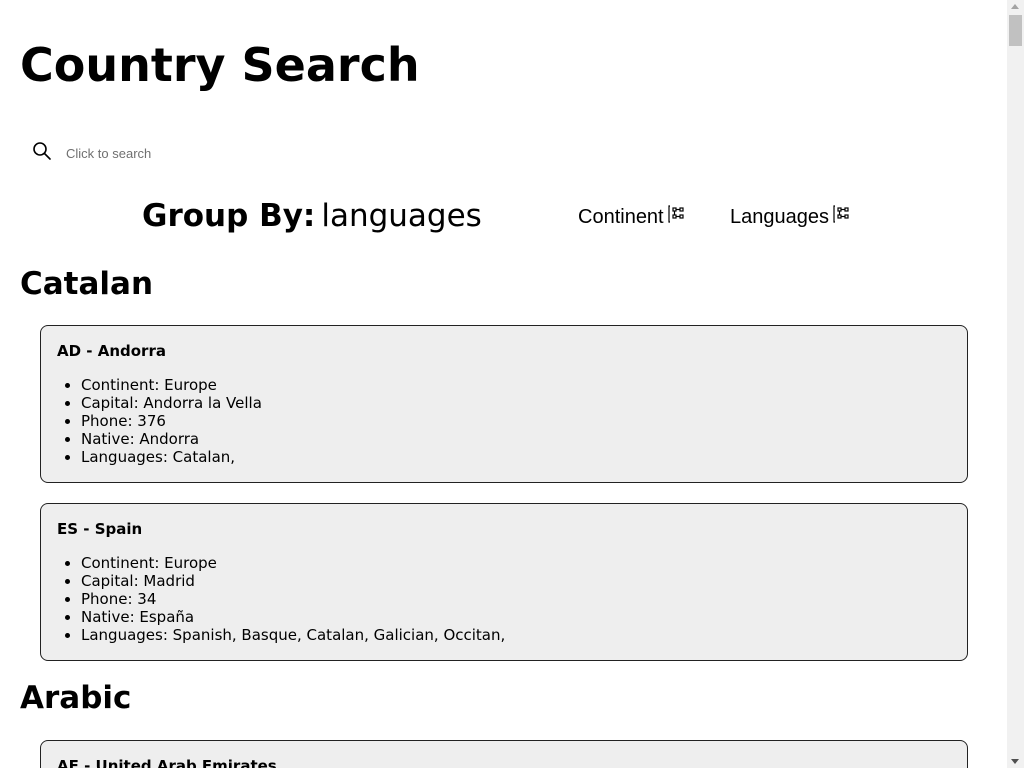 The image size is (1024, 768). I want to click on group-by-continent-button: Continent, so click(632, 217).